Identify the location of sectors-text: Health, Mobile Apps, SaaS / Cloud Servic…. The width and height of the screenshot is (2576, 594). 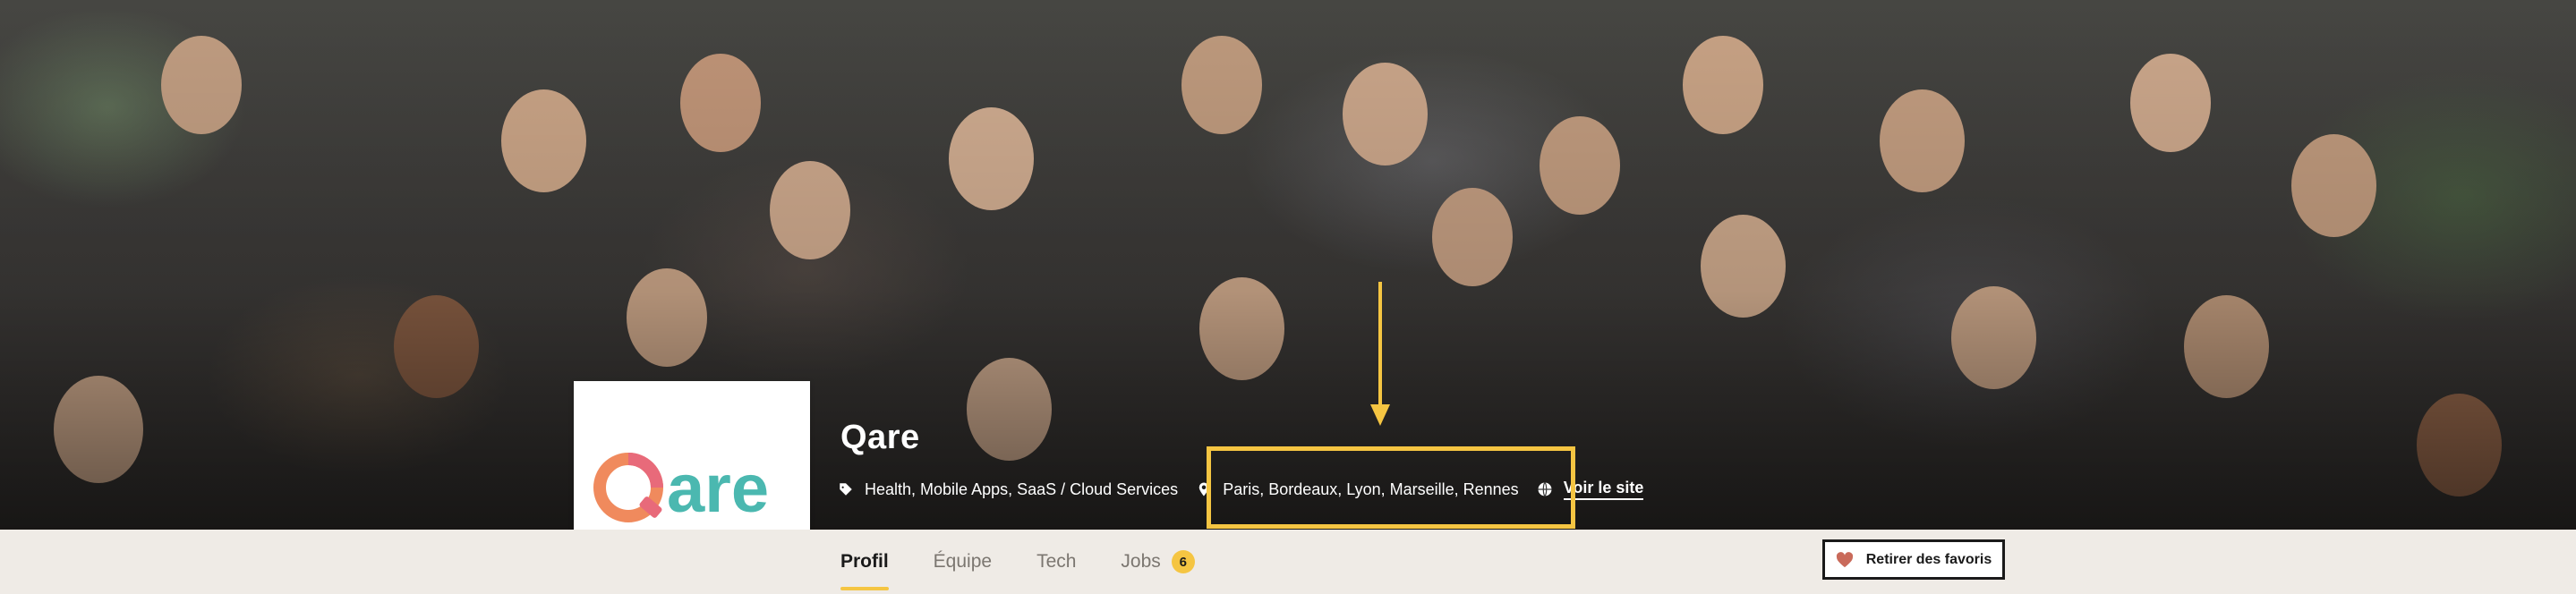
(1022, 488).